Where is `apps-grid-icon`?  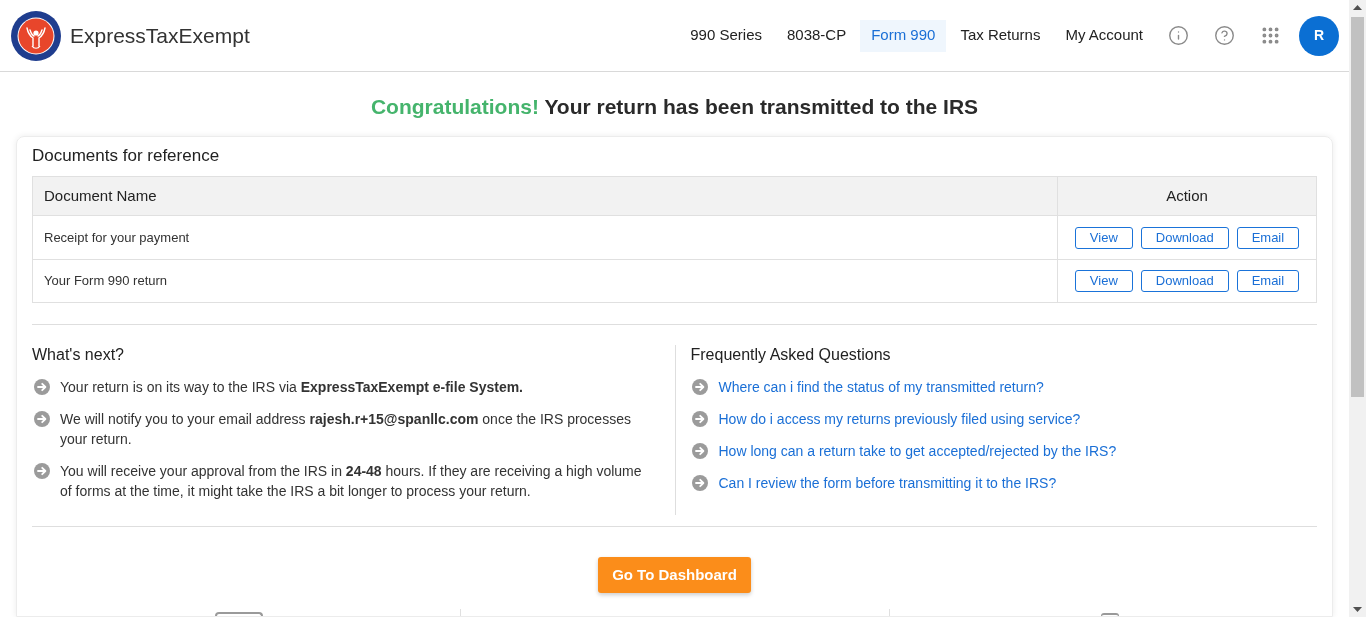
apps-grid-icon is located at coordinates (1270, 35).